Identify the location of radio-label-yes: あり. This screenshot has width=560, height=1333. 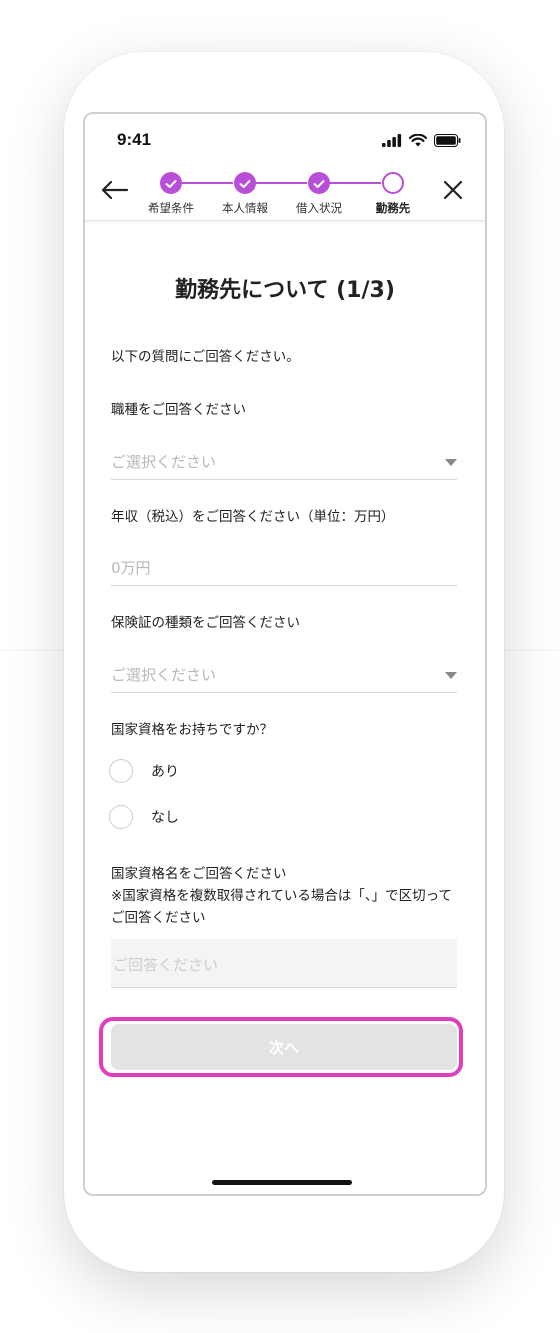
(165, 772).